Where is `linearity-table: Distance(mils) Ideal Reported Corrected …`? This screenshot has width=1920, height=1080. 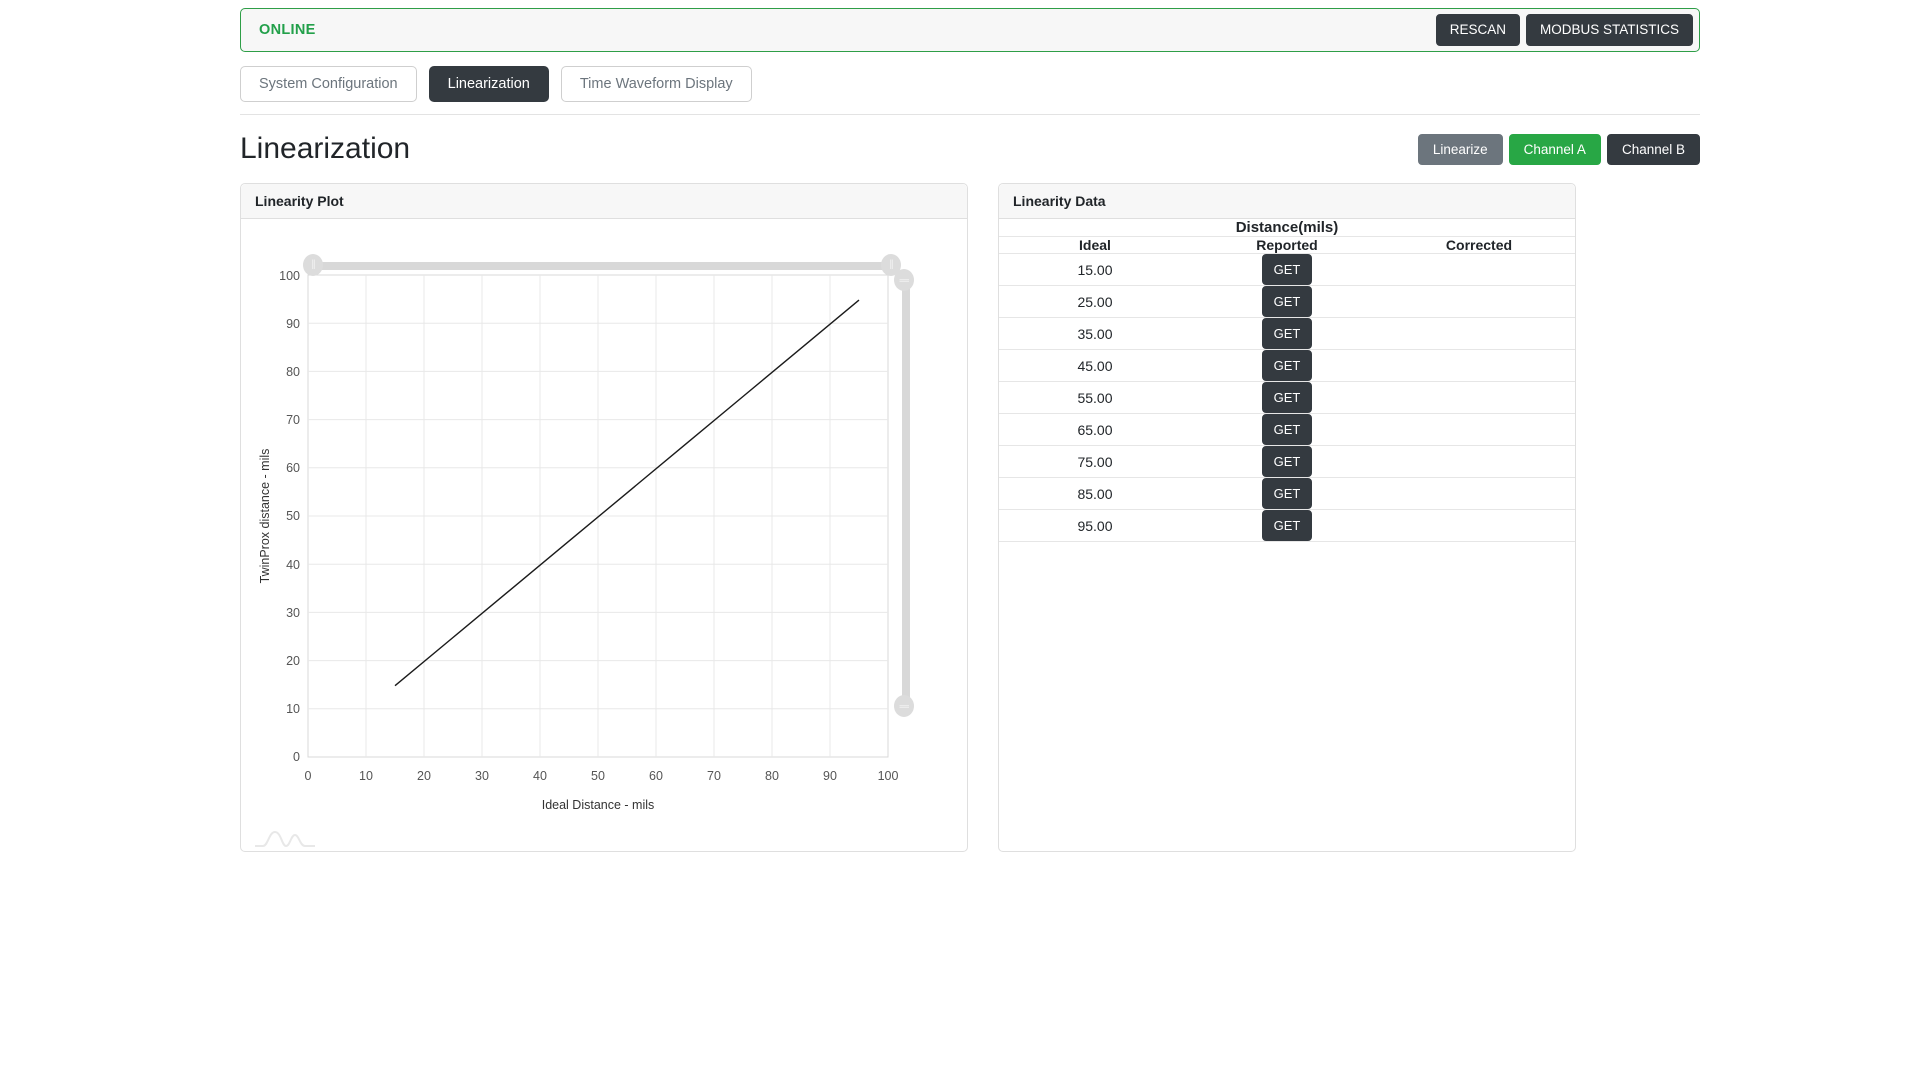 linearity-table: Distance(mils) Ideal Reported Corrected … is located at coordinates (1287, 380).